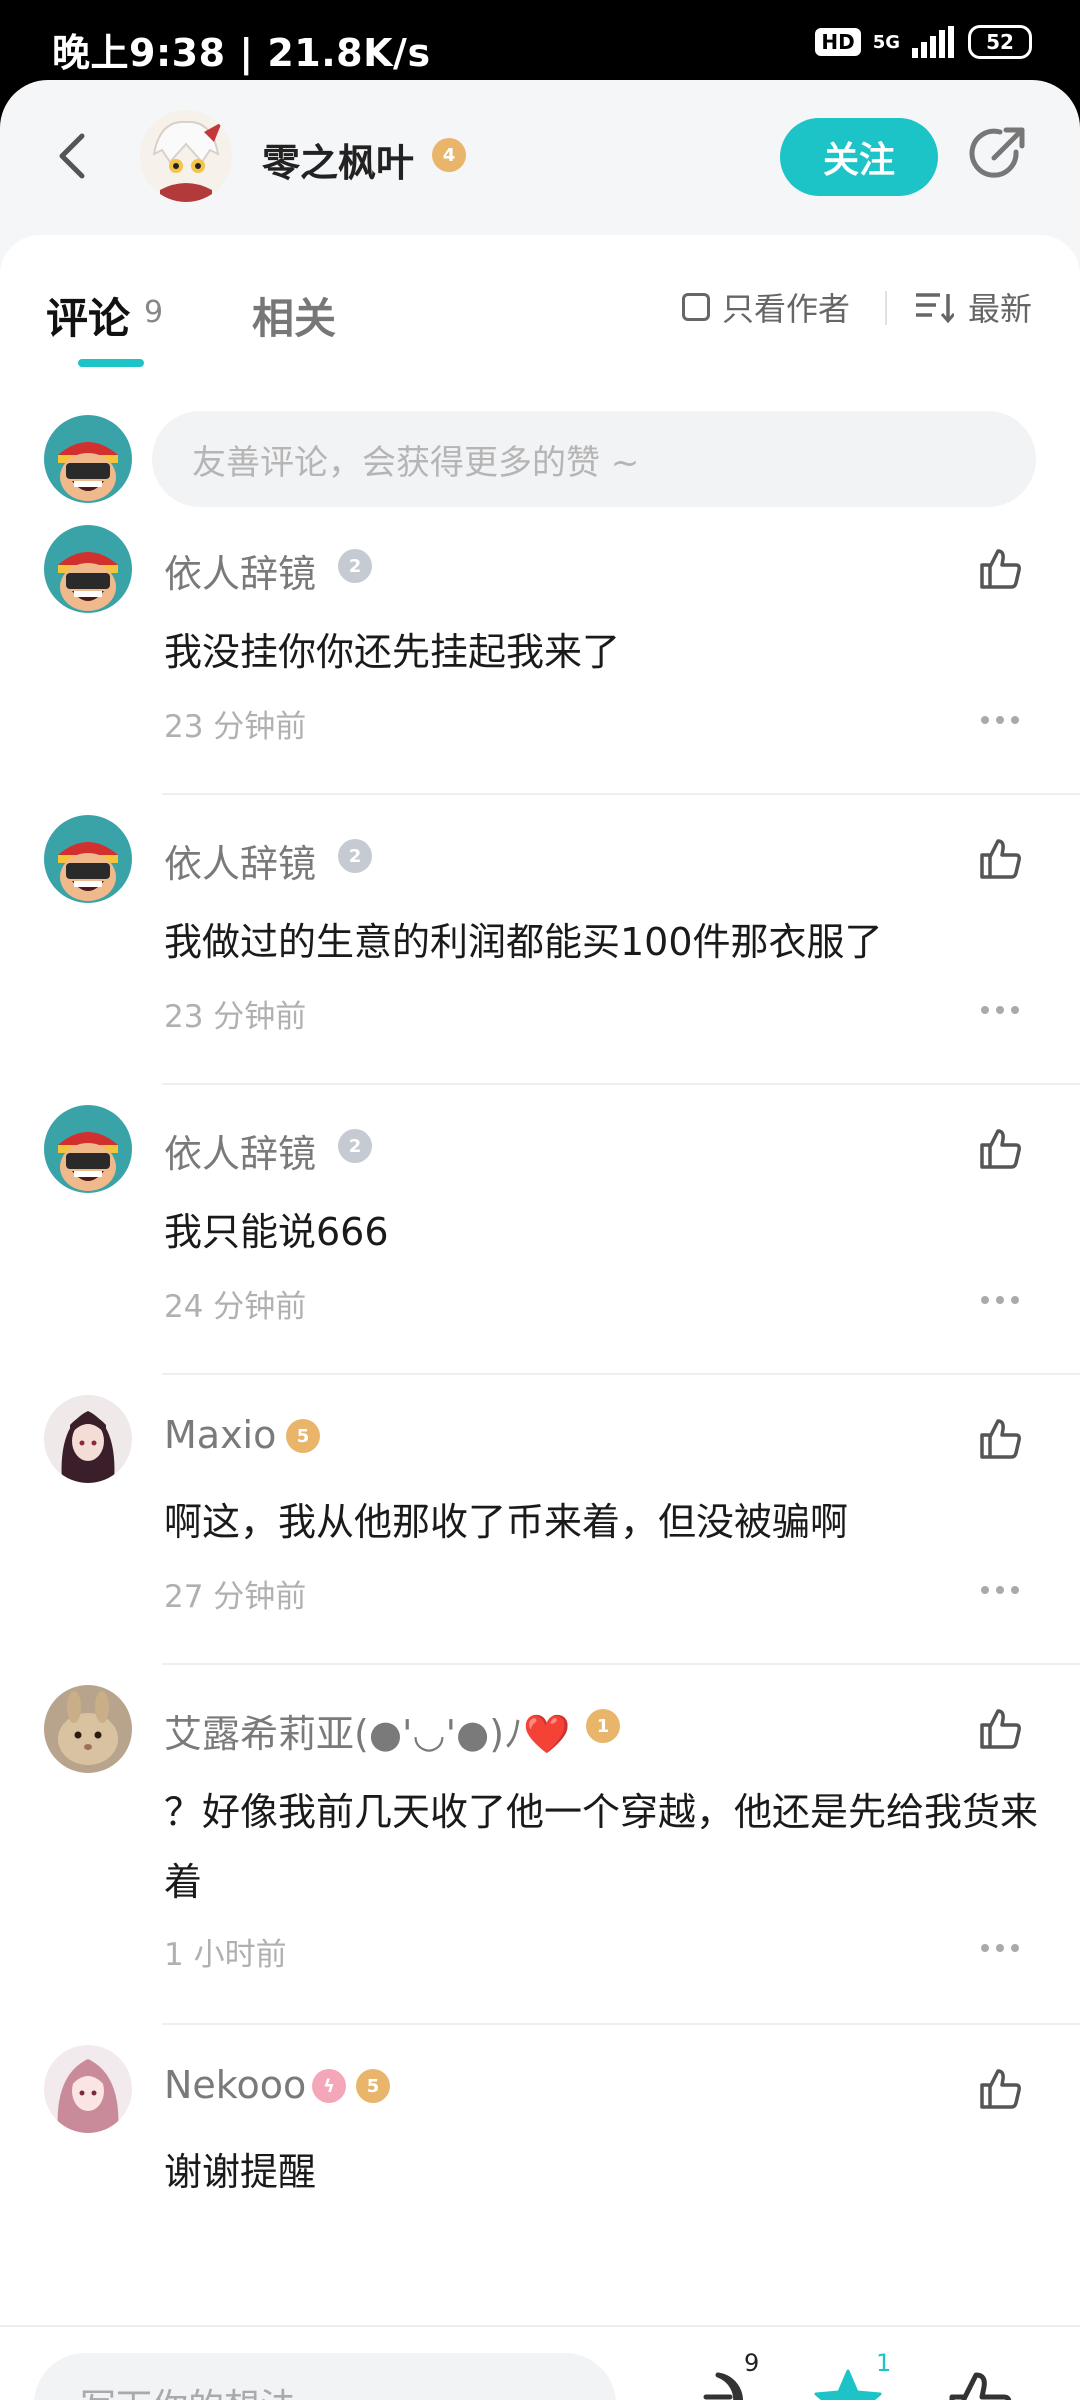 Image resolution: width=1080 pixels, height=2400 pixels. What do you see at coordinates (186, 156) in the screenshot?
I see `author-avatar` at bounding box center [186, 156].